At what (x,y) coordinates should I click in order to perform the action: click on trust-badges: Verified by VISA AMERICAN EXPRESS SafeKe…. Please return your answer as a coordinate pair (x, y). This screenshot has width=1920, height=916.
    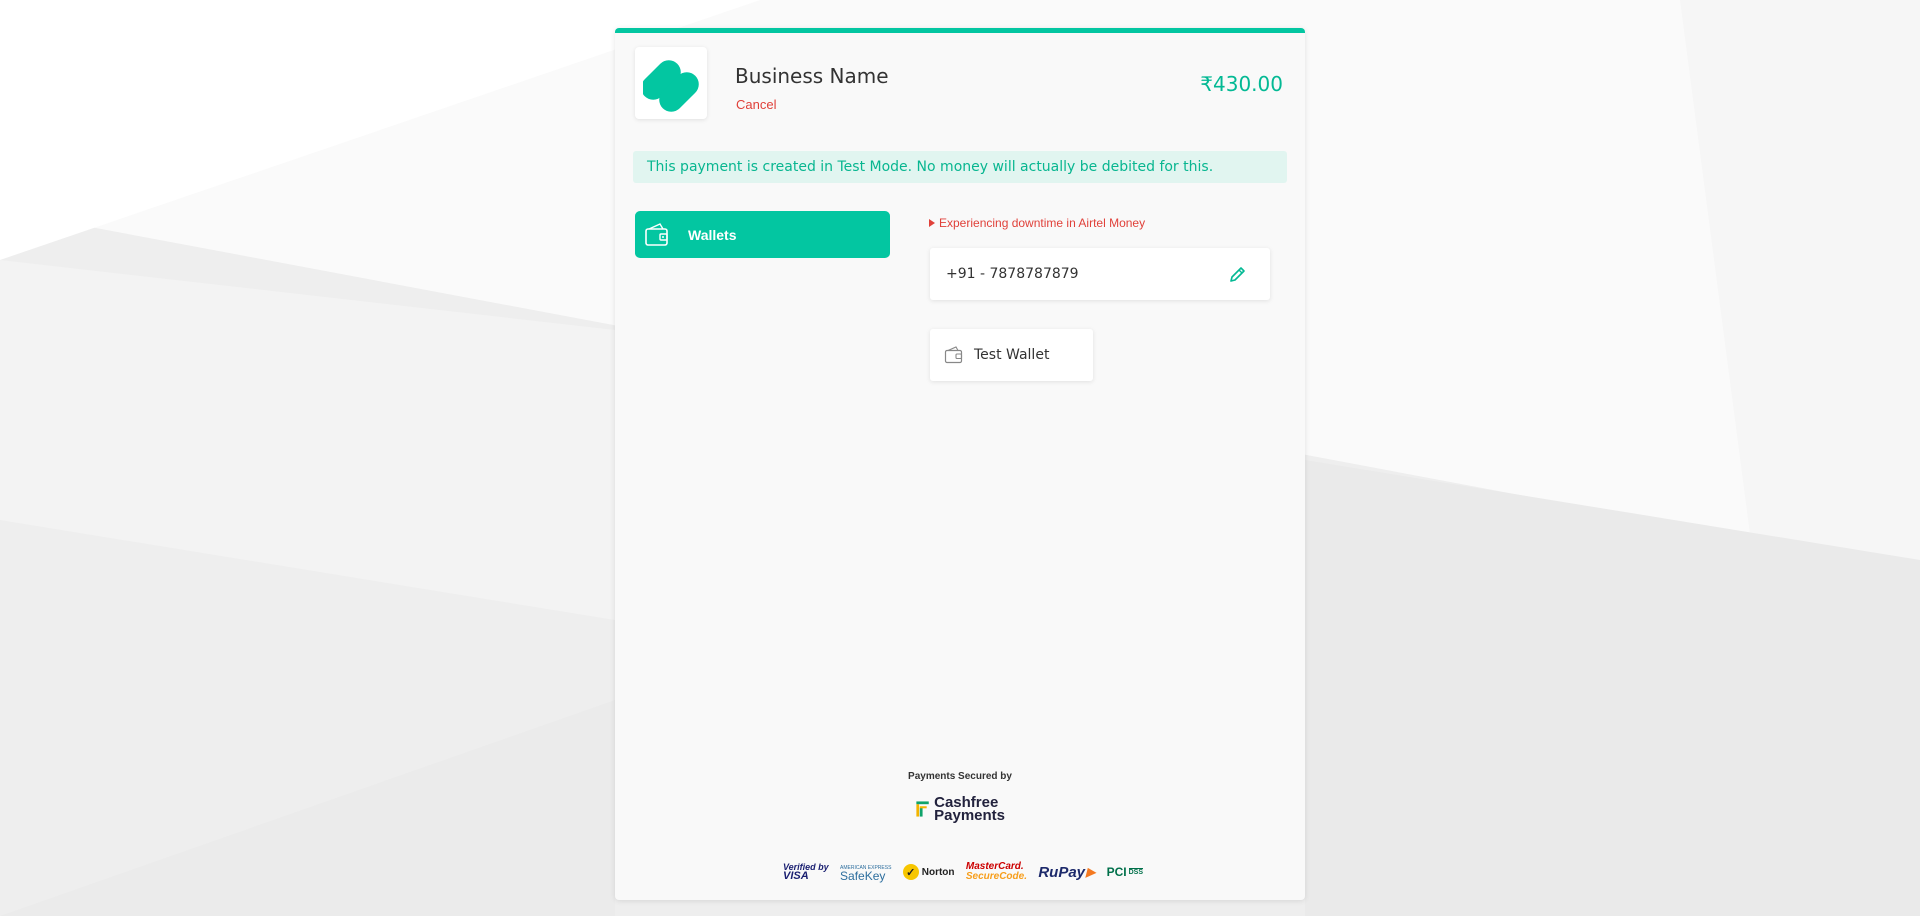
    Looking at the image, I should click on (963, 872).